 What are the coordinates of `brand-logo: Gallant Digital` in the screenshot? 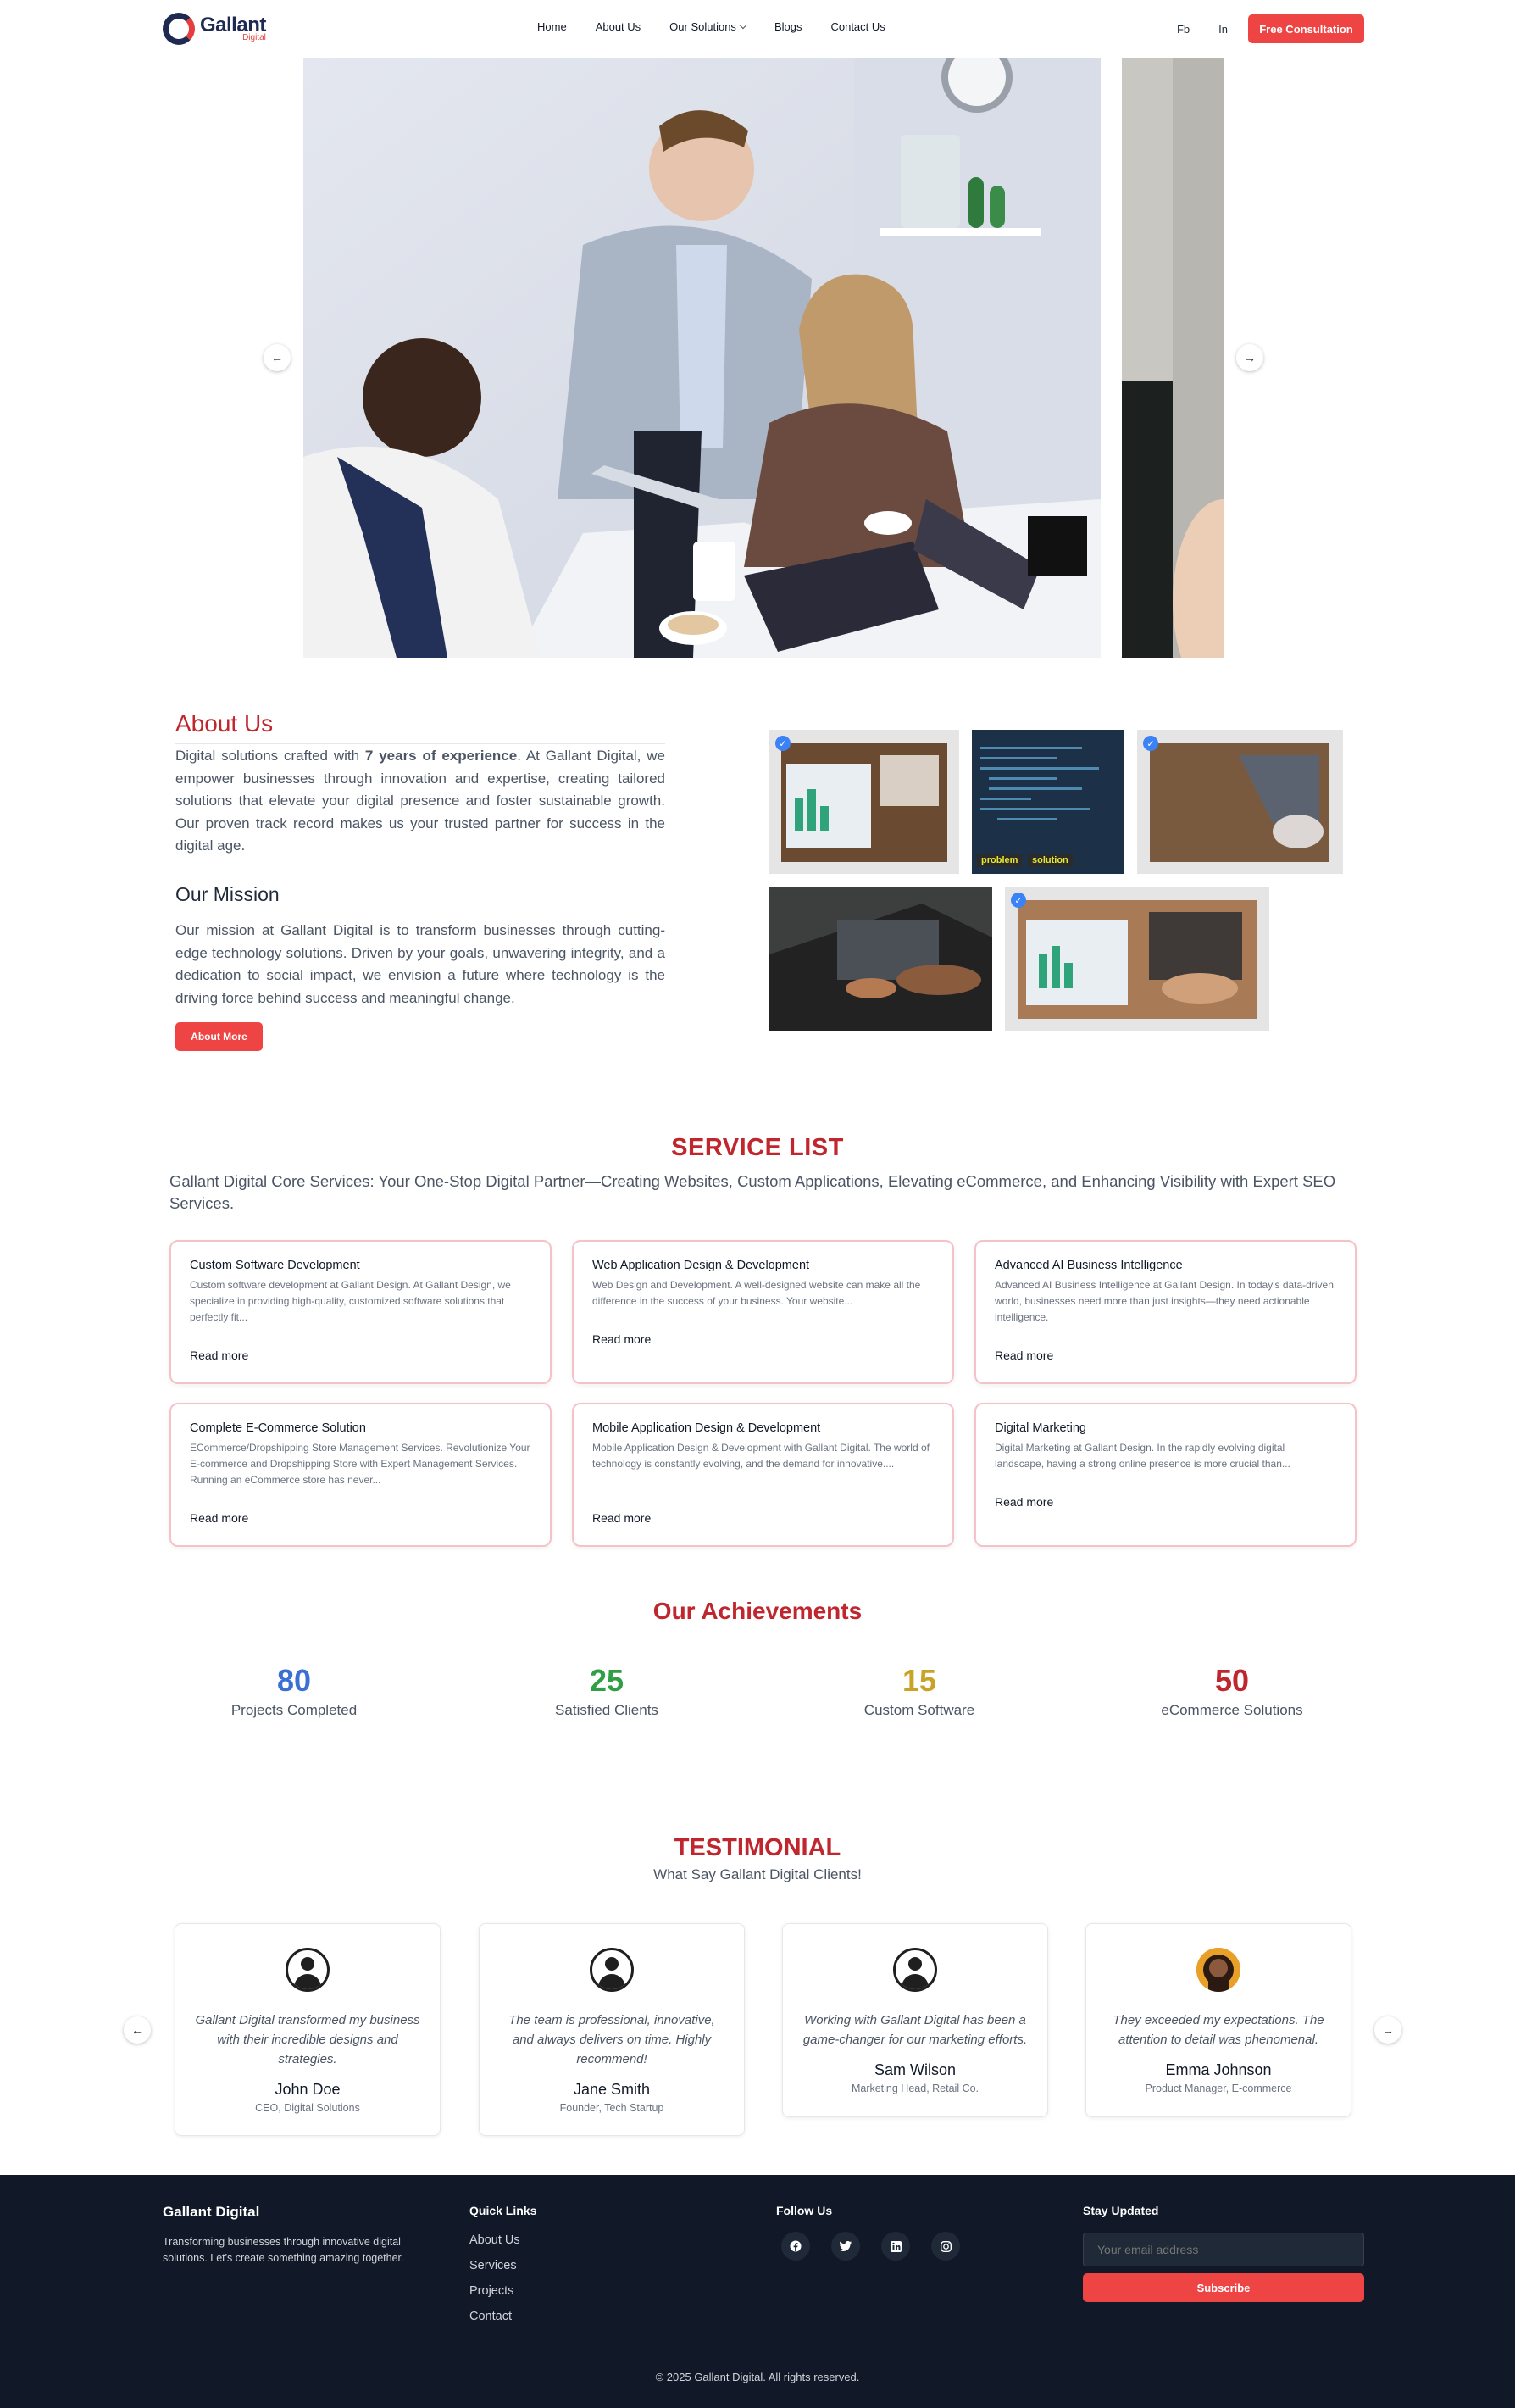 It's located at (214, 29).